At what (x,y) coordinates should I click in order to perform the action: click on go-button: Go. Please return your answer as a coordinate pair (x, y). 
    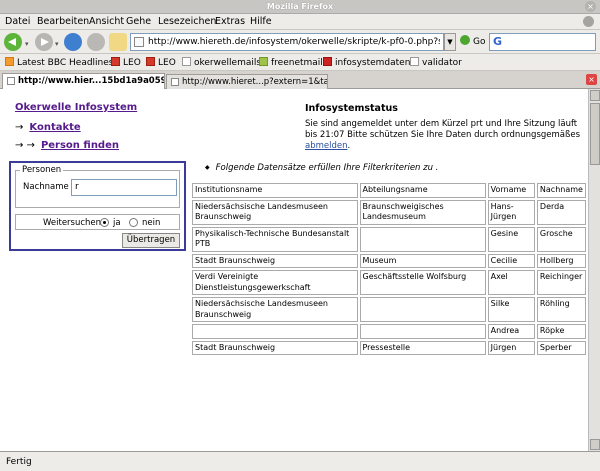
    Looking at the image, I should click on (472, 41).